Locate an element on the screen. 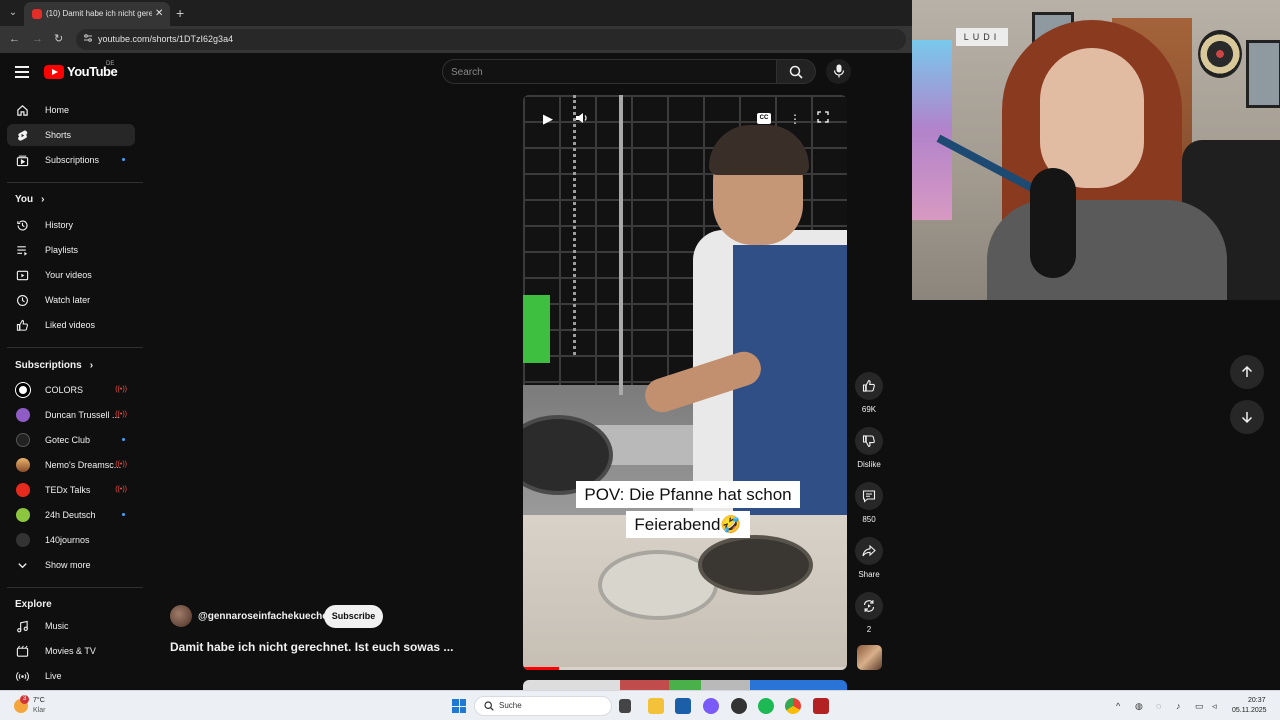 Image resolution: width=1280 pixels, height=720 pixels. sidebar-subscription-colors: COLORS ((•)) is located at coordinates (71, 390).